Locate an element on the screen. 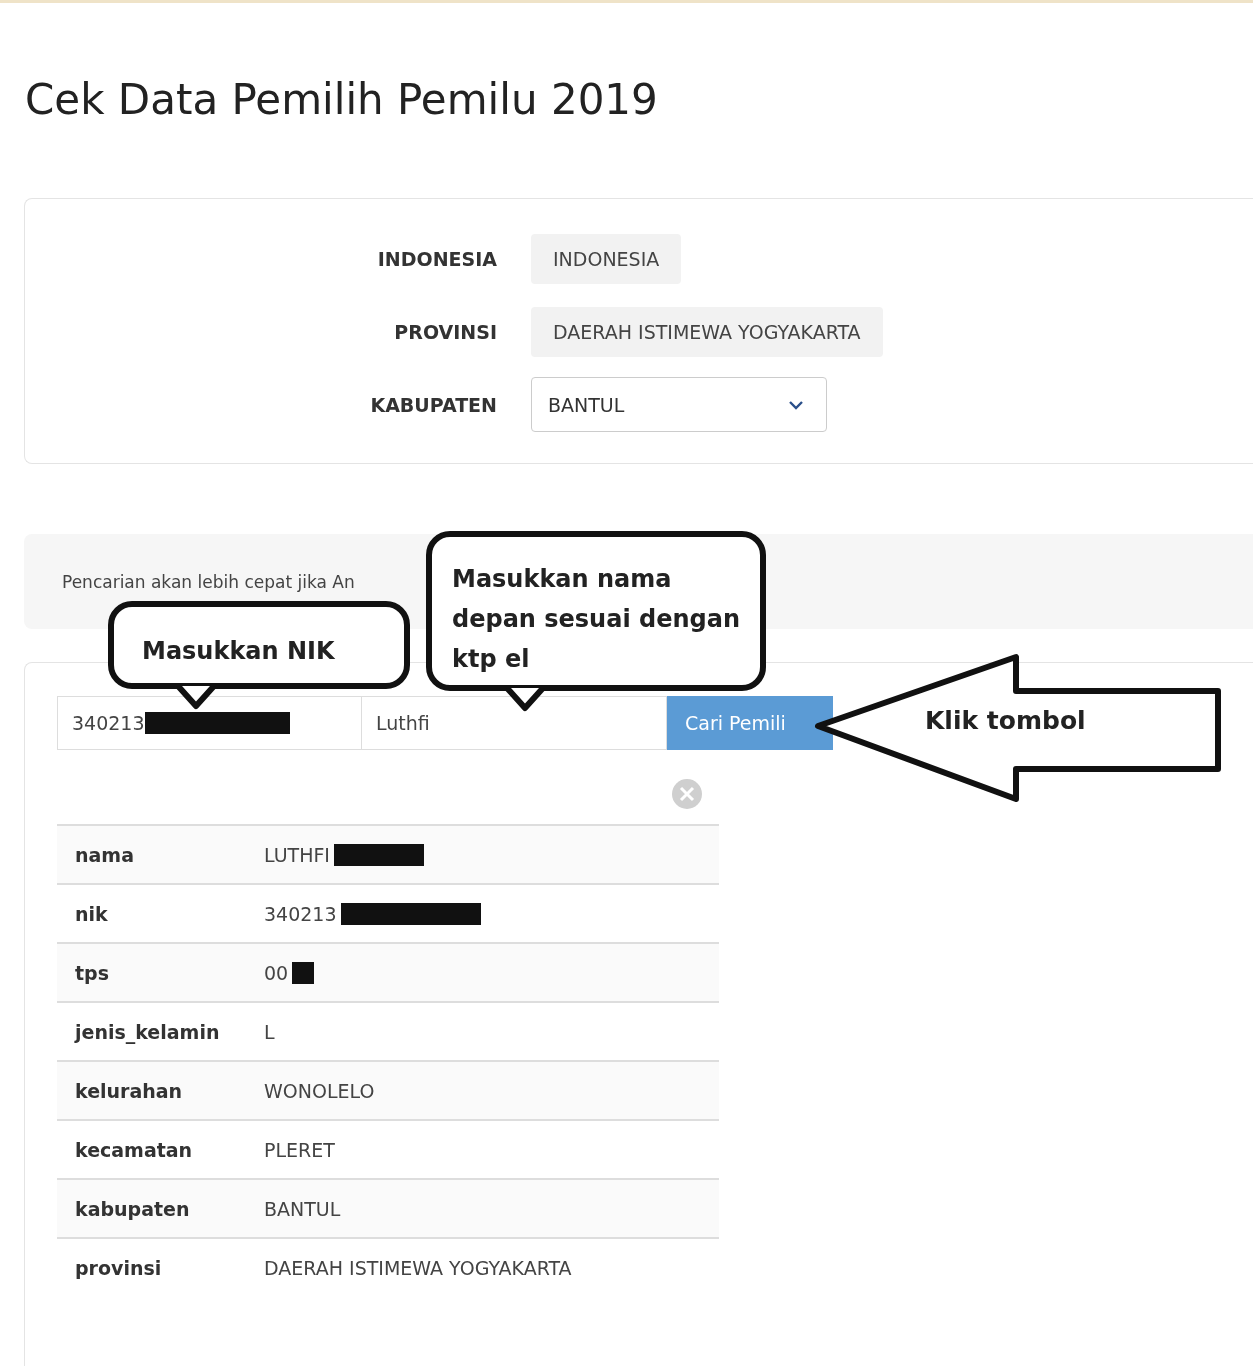 The height and width of the screenshot is (1366, 1253). field-label: INDONESIA is located at coordinates (436, 258).